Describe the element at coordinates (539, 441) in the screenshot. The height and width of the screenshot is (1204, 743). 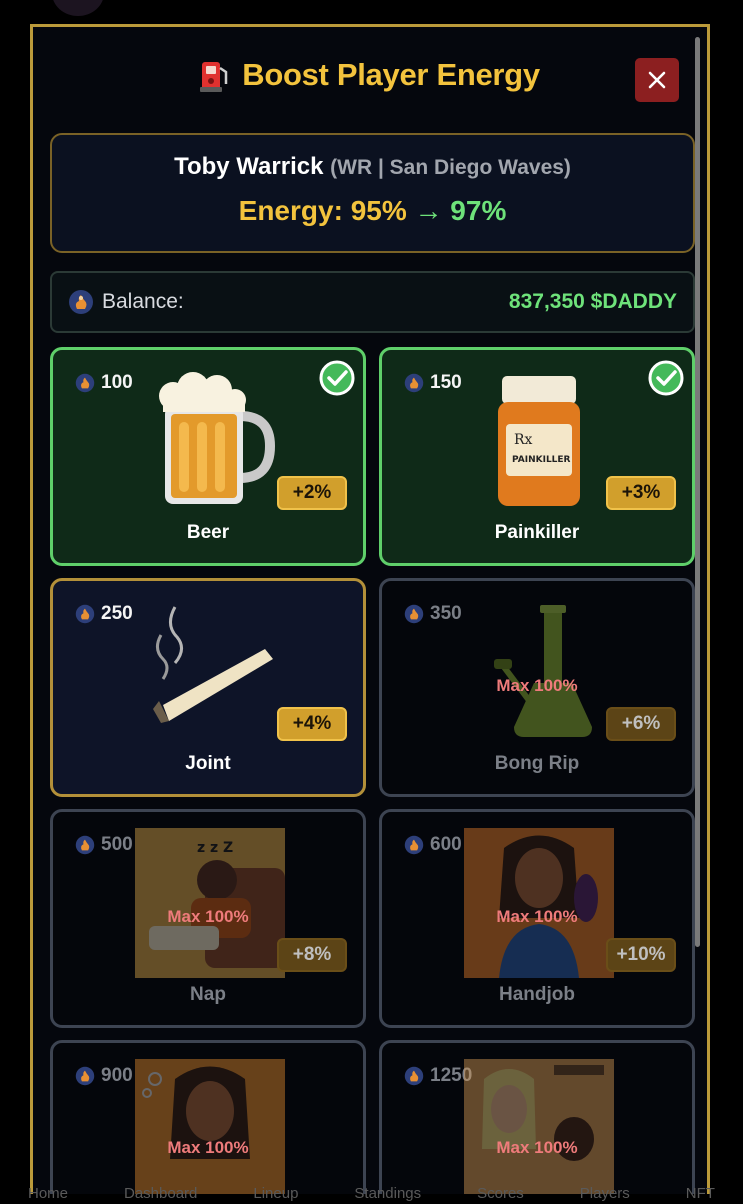
I see `pill-bottle-icon: Rx PAINKILLER` at that location.